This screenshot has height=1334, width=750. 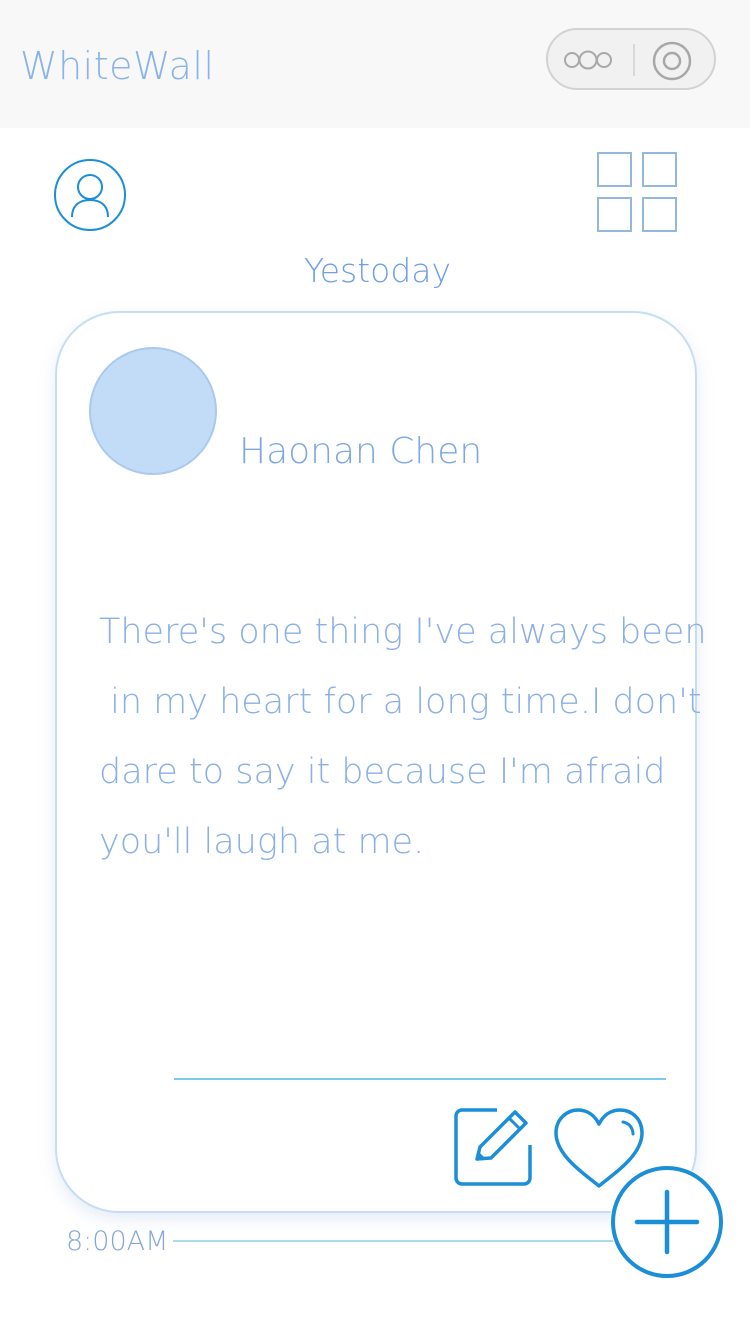 What do you see at coordinates (117, 1241) in the screenshot?
I see `post-time: 8:00AM` at bounding box center [117, 1241].